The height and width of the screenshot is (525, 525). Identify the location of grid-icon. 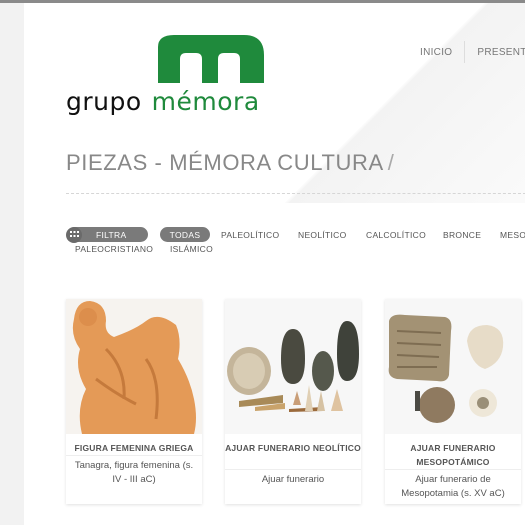
(74, 234).